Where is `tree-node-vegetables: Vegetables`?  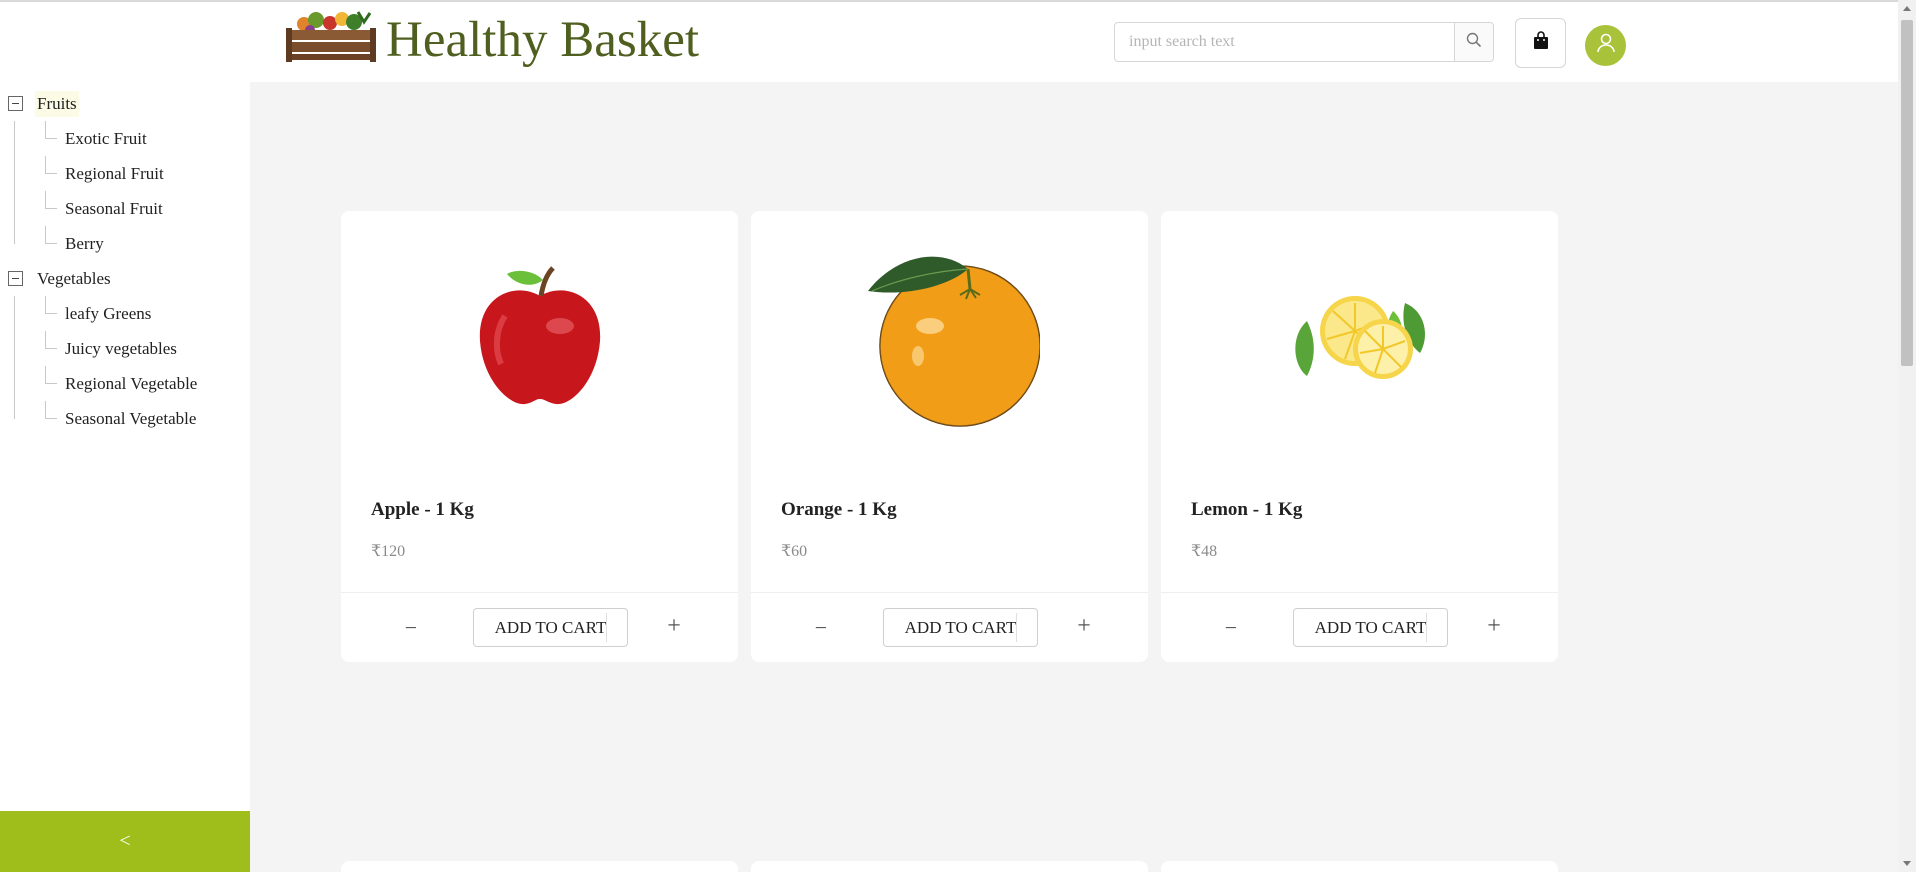 tree-node-vegetables: Vegetables is located at coordinates (125, 278).